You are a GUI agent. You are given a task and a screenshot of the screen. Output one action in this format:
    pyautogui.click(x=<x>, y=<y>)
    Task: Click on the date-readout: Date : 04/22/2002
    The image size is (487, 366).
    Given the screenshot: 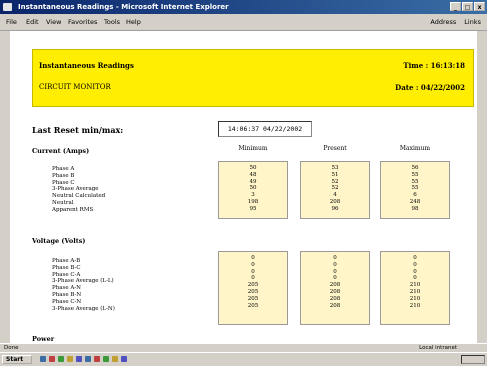 What is the action you would take?
    pyautogui.click(x=430, y=87)
    